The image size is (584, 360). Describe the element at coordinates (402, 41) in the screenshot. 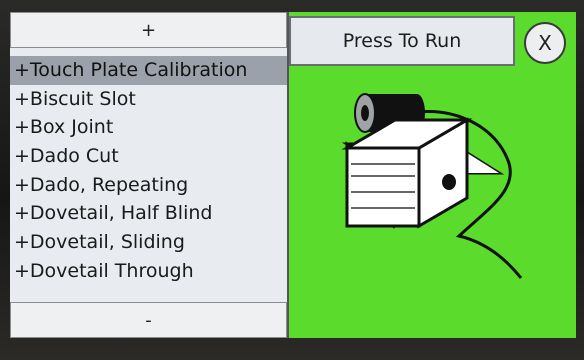

I see `press-to-run-button: Press To Run` at that location.